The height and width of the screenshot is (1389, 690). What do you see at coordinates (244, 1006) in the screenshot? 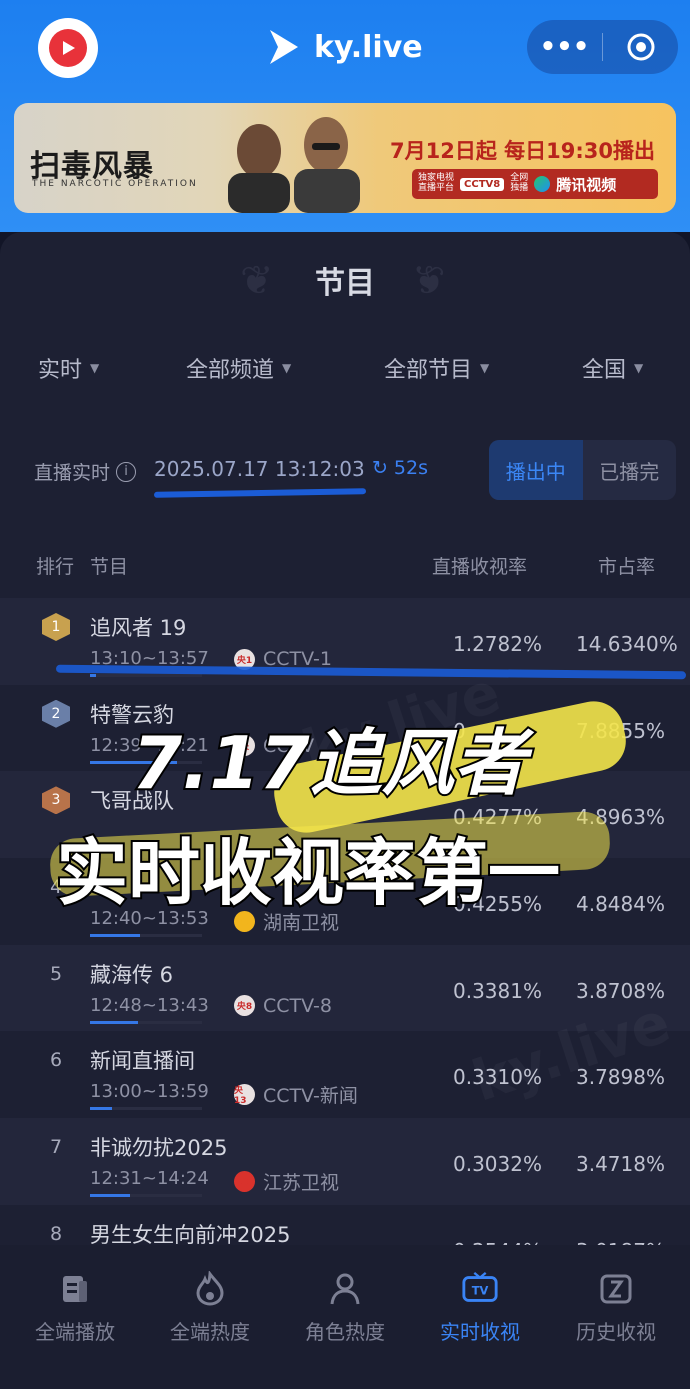
I see `channel-logo-icon: 央8` at bounding box center [244, 1006].